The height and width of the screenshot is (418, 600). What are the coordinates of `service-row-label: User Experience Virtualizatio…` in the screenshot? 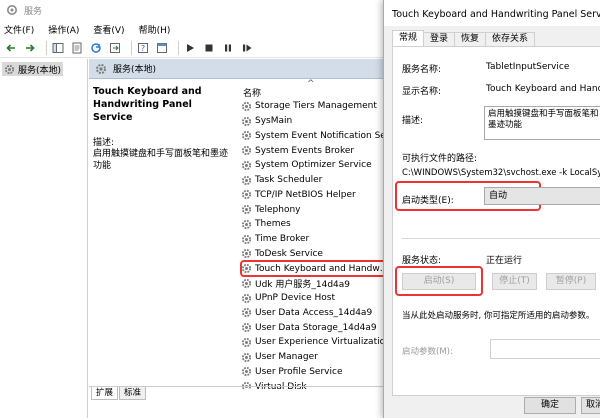 It's located at (323, 342).